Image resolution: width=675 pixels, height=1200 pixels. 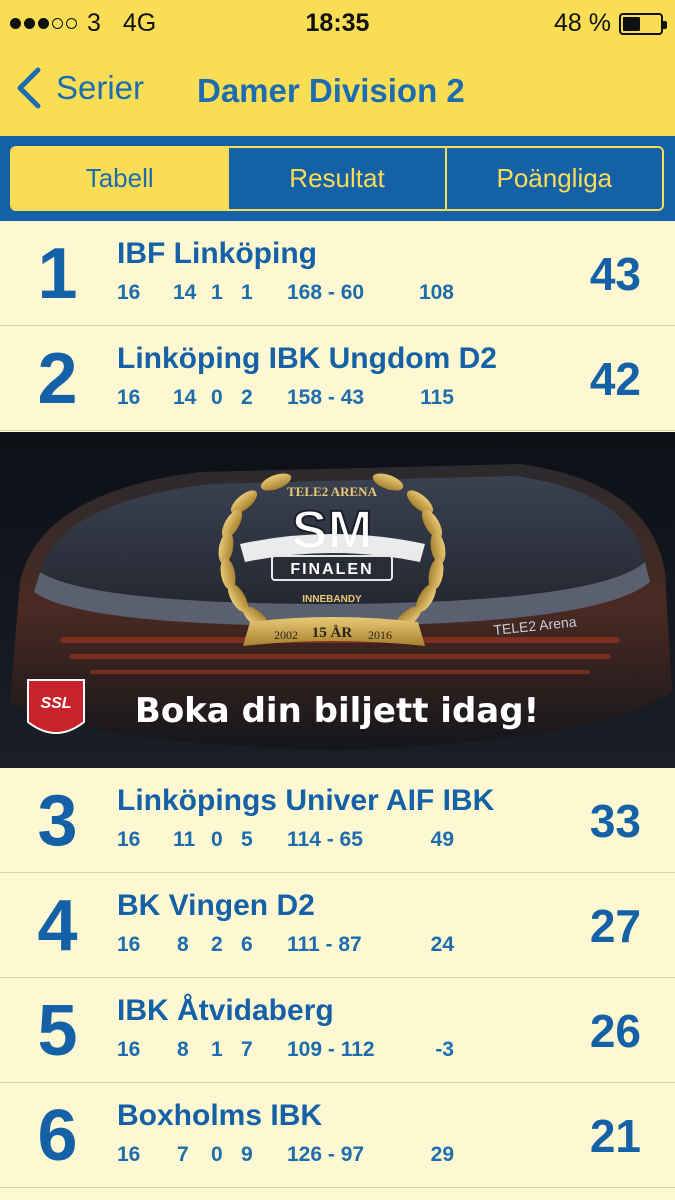 I want to click on points: 26, so click(x=615, y=1031).